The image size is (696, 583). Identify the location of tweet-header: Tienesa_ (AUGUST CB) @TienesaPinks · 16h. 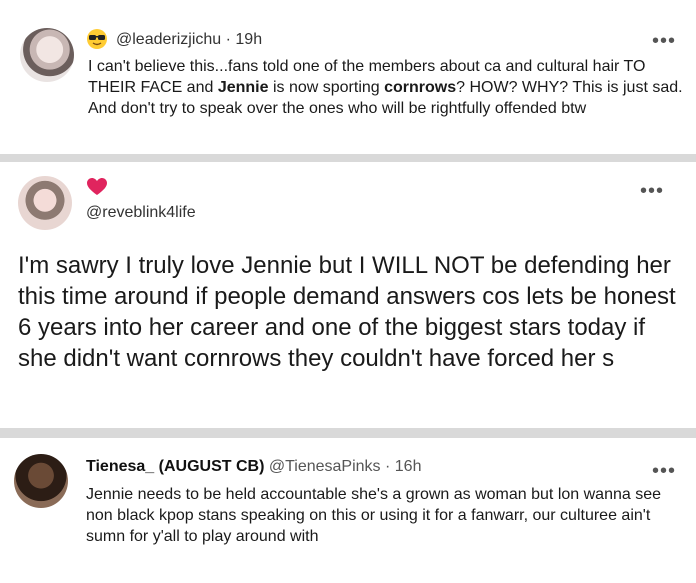
(253, 467).